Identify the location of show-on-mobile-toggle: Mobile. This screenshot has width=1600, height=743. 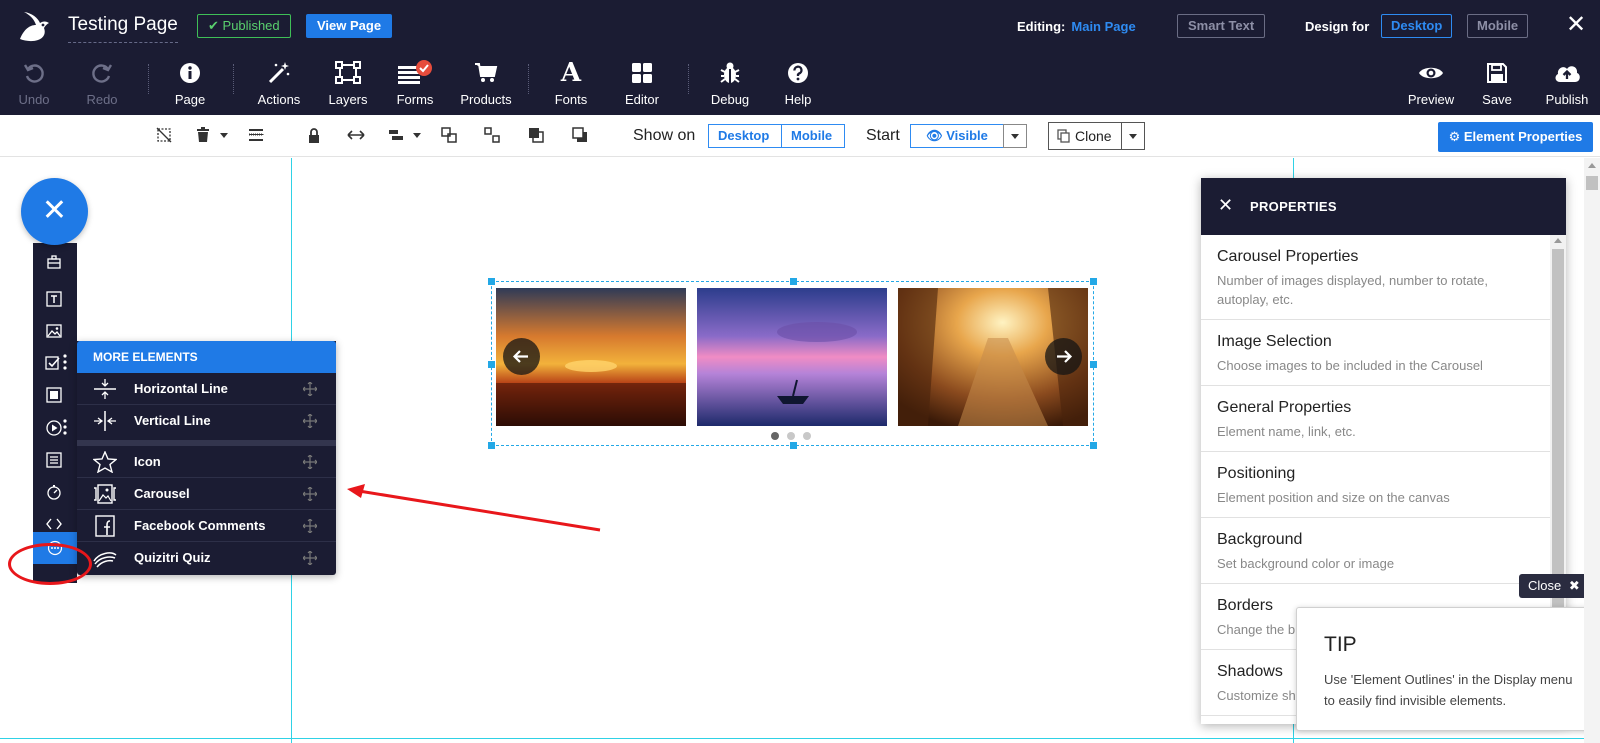
(813, 136).